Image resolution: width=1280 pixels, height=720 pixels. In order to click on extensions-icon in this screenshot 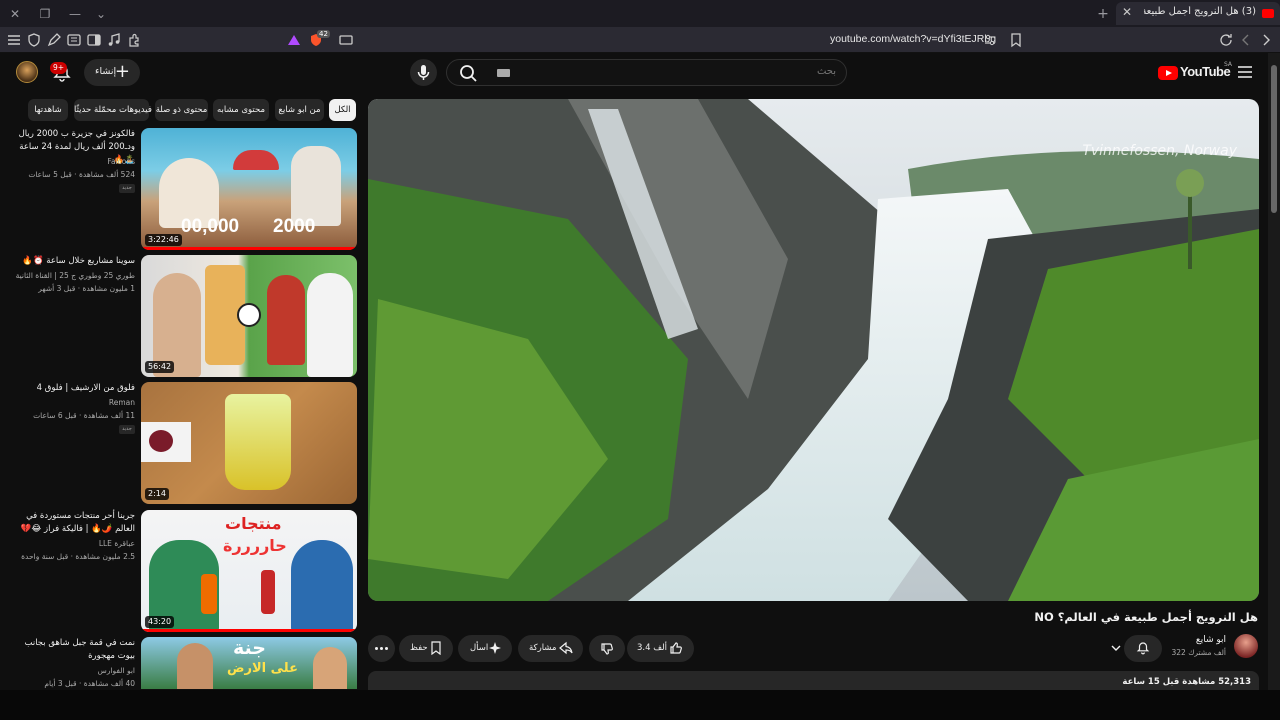, I will do `click(134, 40)`.